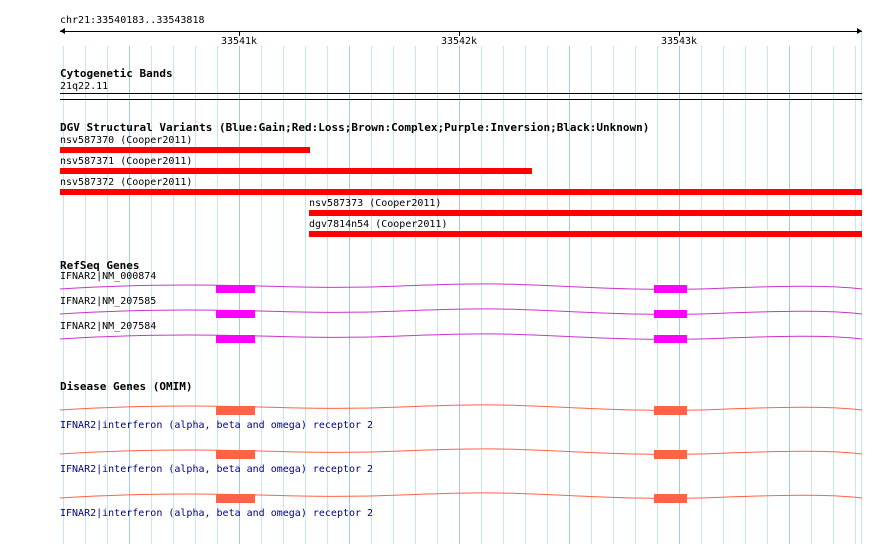  What do you see at coordinates (461, 31) in the screenshot?
I see `ruler-axis` at bounding box center [461, 31].